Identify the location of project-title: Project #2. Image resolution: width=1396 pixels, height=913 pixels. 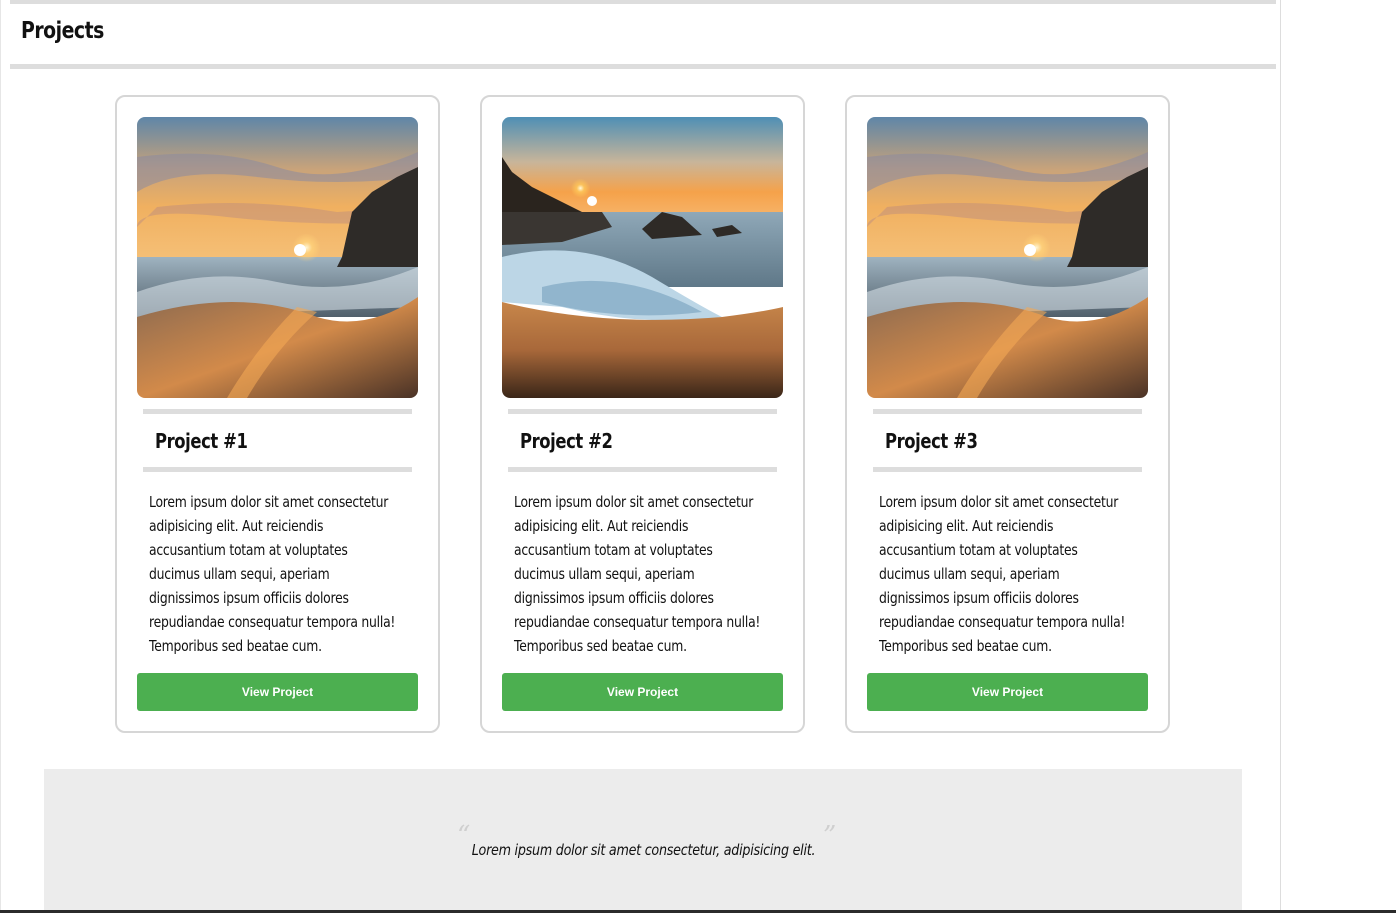
(566, 441).